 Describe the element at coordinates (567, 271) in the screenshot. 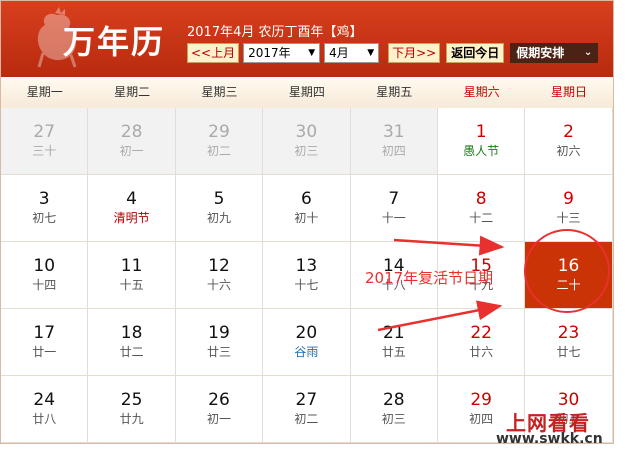

I see `highlight-circle` at that location.